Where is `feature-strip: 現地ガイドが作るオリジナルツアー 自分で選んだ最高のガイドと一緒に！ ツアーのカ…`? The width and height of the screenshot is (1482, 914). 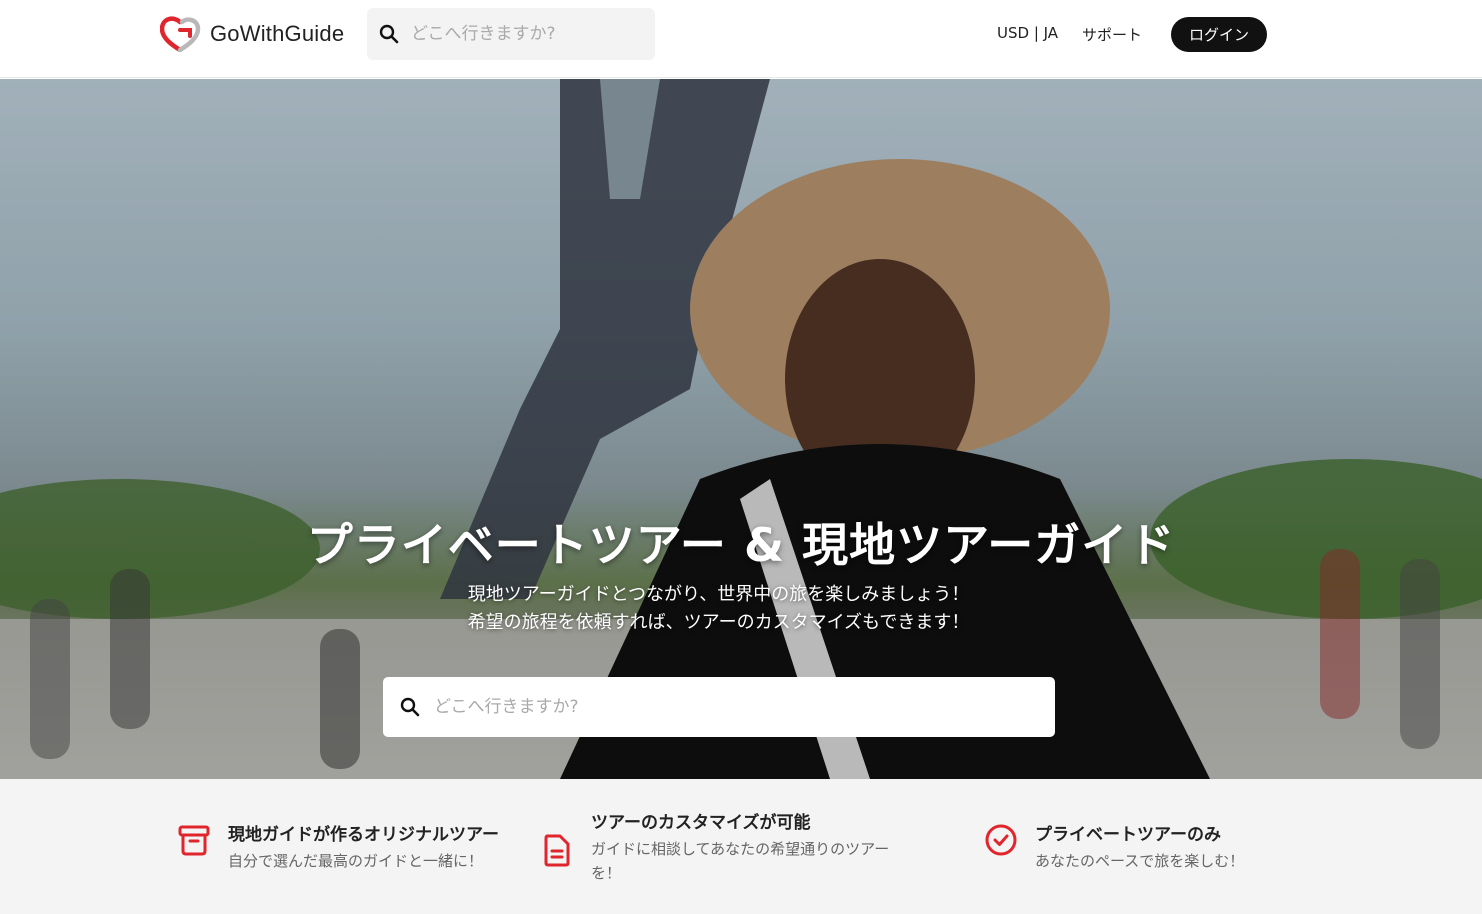 feature-strip: 現地ガイドが作るオリジナルツアー 自分で選んだ最高のガイドと一緒に！ ツアーのカ… is located at coordinates (741, 846).